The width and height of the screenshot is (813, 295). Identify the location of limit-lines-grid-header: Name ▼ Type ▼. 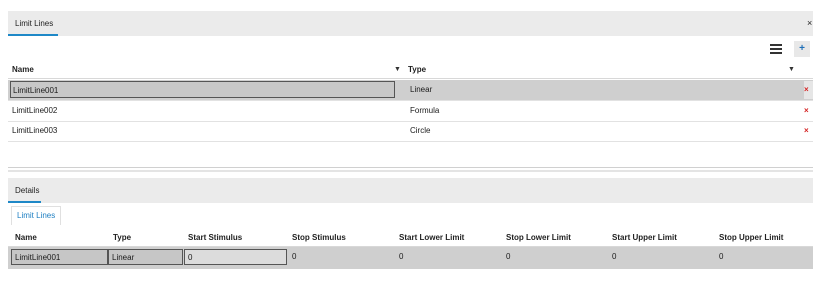
(410, 70).